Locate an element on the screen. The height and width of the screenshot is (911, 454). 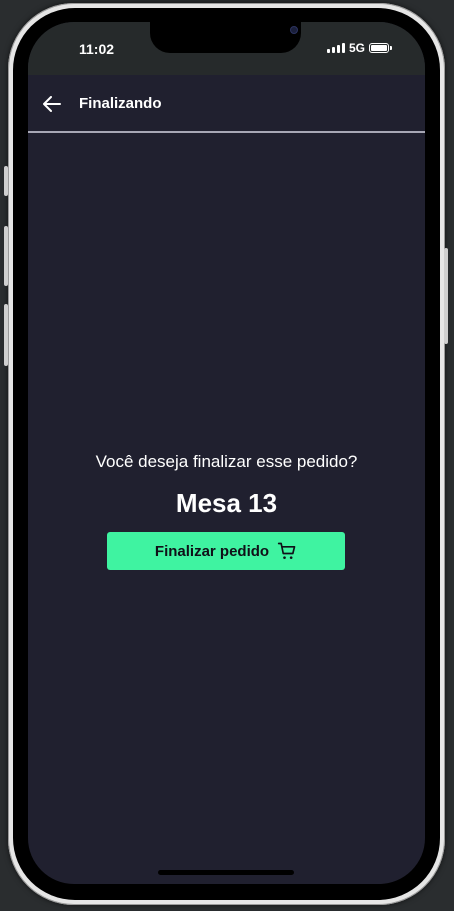
battery-icon is located at coordinates (380, 48).